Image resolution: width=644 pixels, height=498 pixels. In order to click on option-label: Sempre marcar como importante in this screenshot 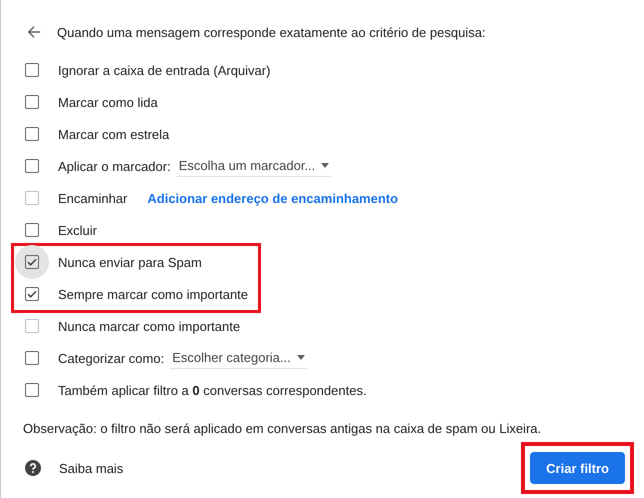, I will do `click(153, 294)`.